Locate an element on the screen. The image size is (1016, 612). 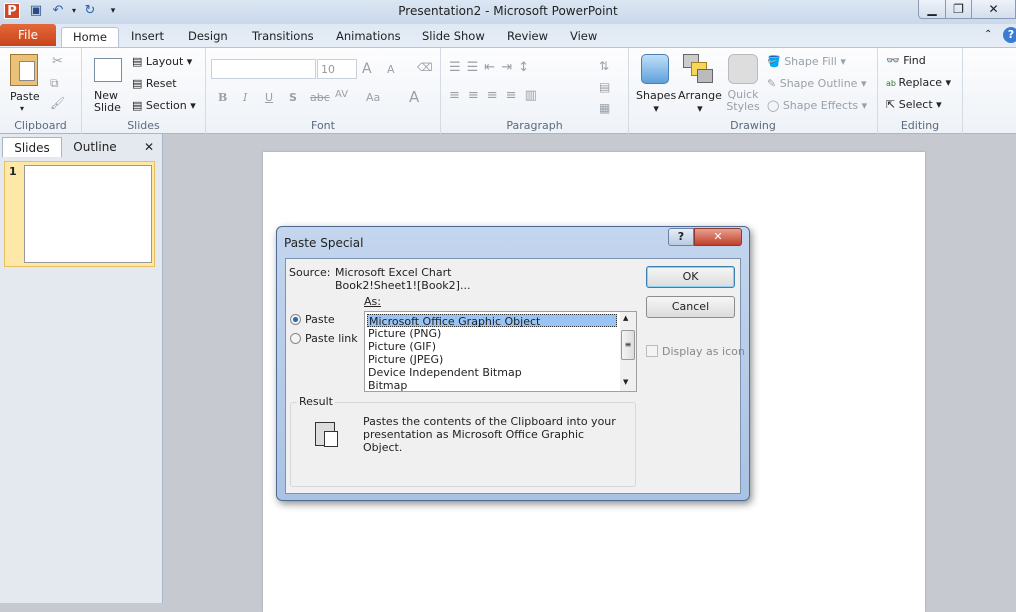
section-icon: ▤ is located at coordinates (139, 105).